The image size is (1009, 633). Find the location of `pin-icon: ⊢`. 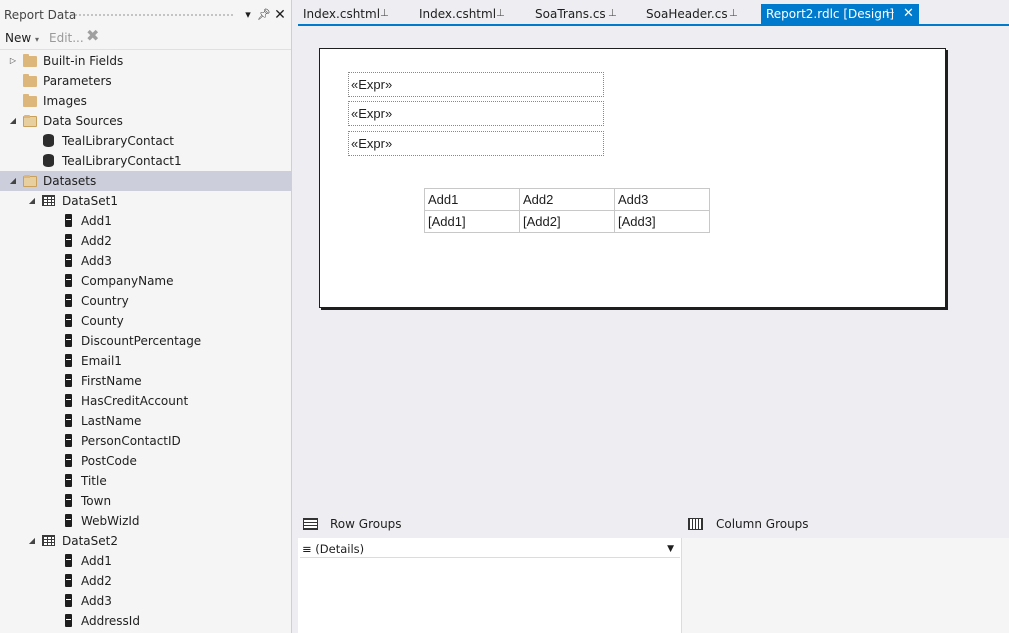

pin-icon: ⊢ is located at coordinates (890, 14).